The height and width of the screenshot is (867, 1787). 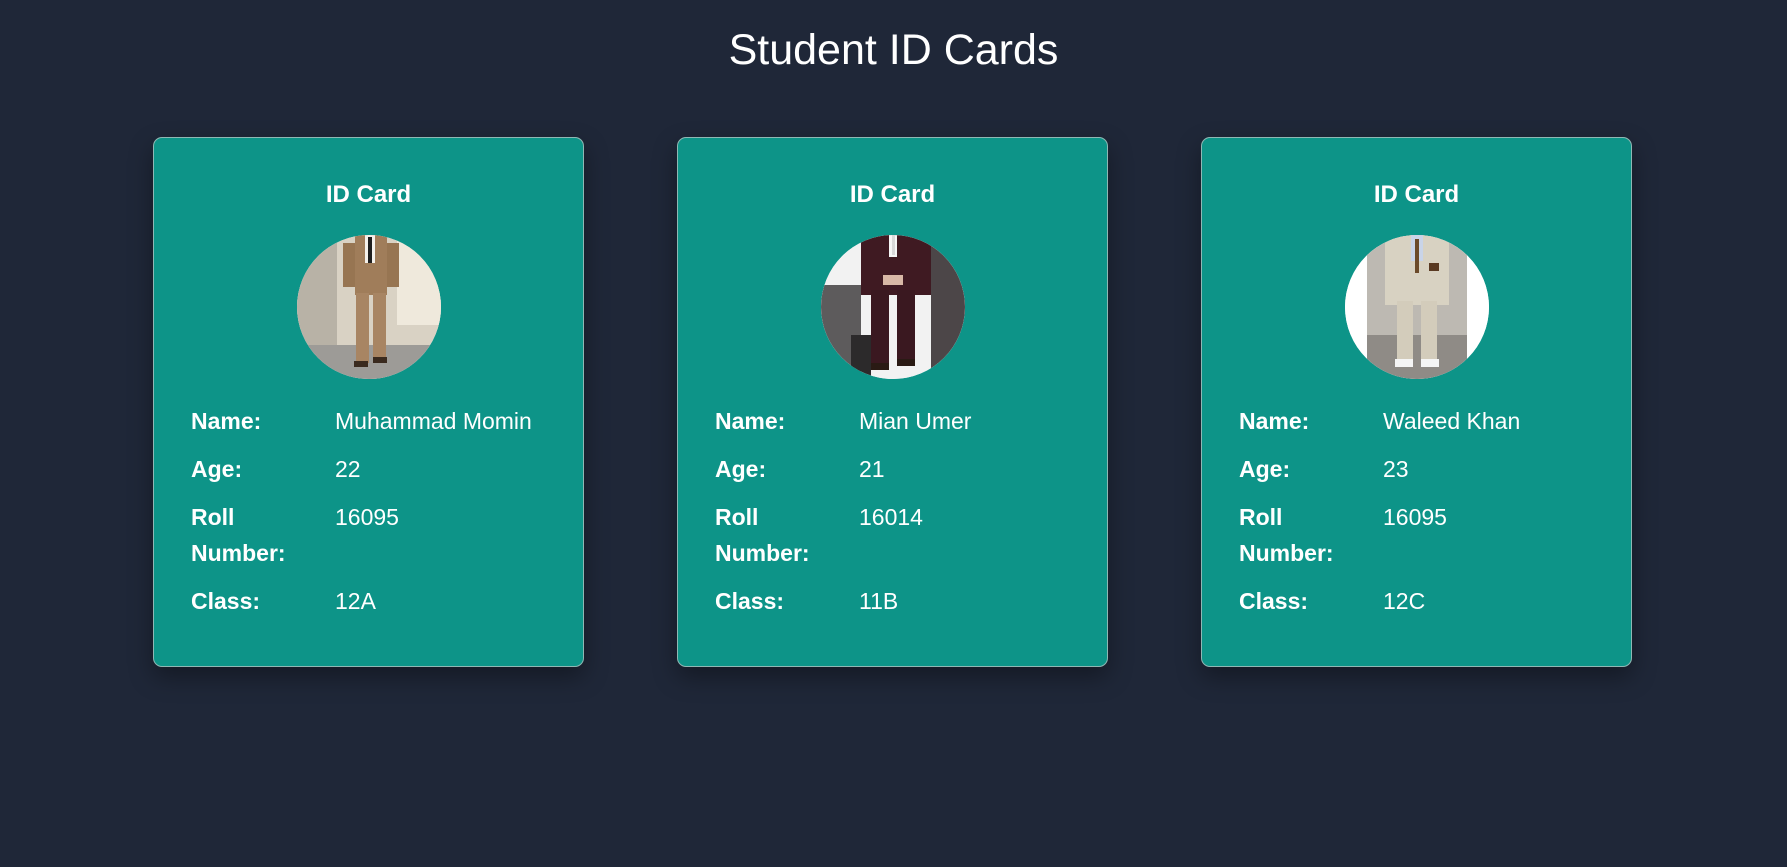 I want to click on roll-number-row: Roll Number: 16014, so click(x=900, y=535).